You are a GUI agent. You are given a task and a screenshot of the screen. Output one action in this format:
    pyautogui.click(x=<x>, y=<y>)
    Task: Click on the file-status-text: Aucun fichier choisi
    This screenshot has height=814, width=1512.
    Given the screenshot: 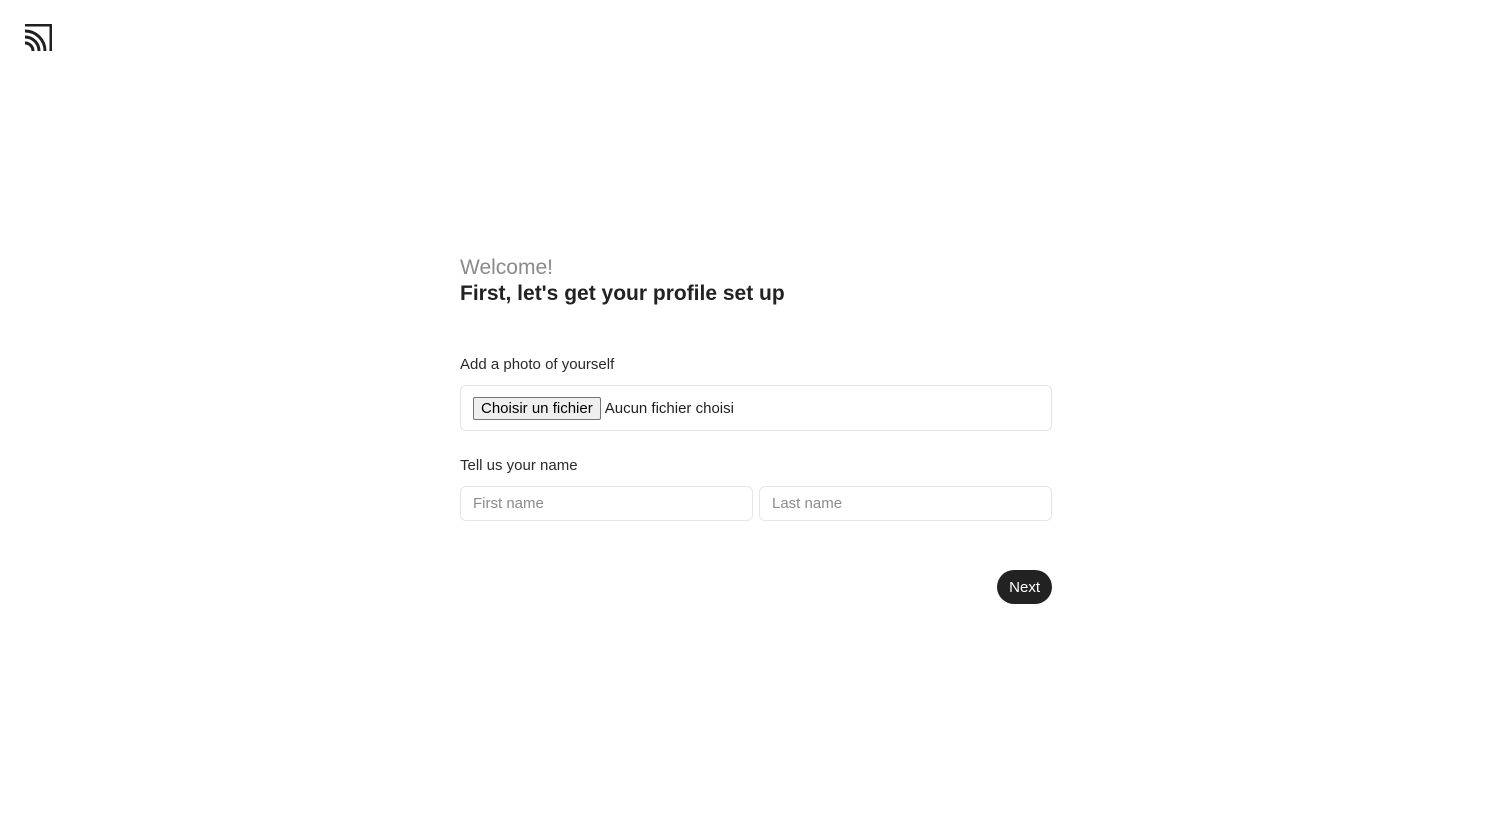 What is the action you would take?
    pyautogui.click(x=669, y=408)
    